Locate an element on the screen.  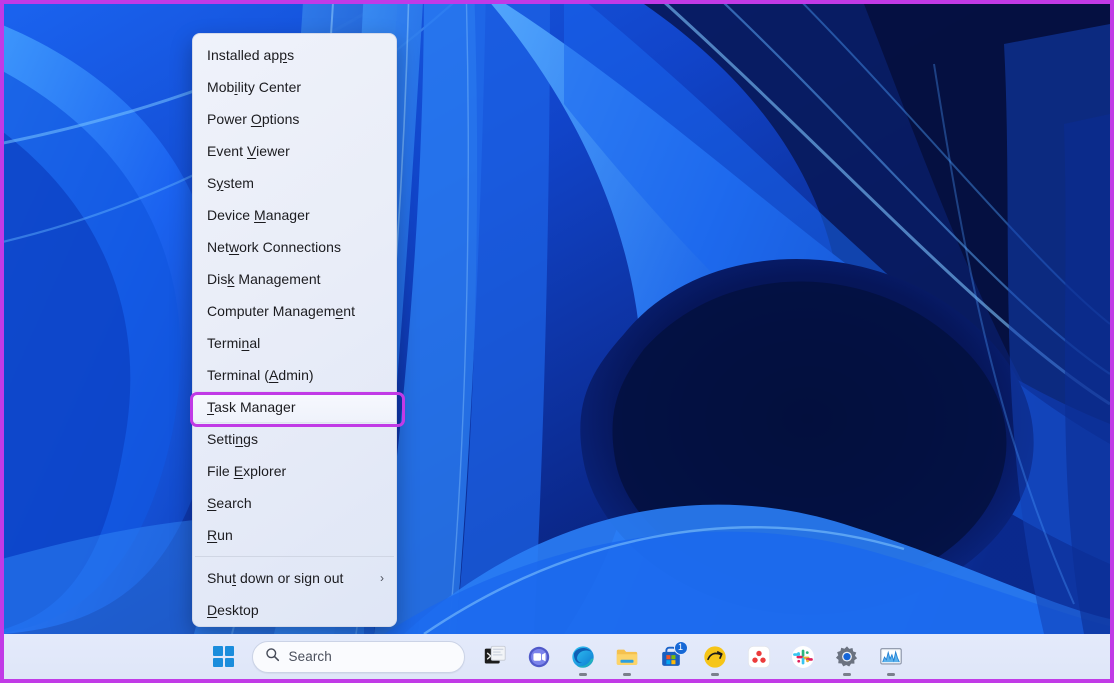
task-manager-icon is located at coordinates (891, 657).